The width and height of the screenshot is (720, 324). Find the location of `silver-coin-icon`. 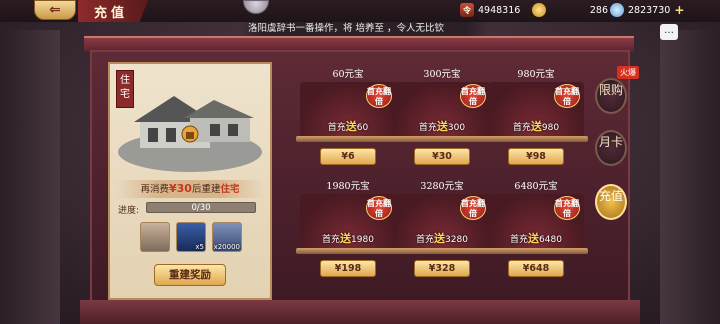

silver-coin-icon is located at coordinates (617, 10).